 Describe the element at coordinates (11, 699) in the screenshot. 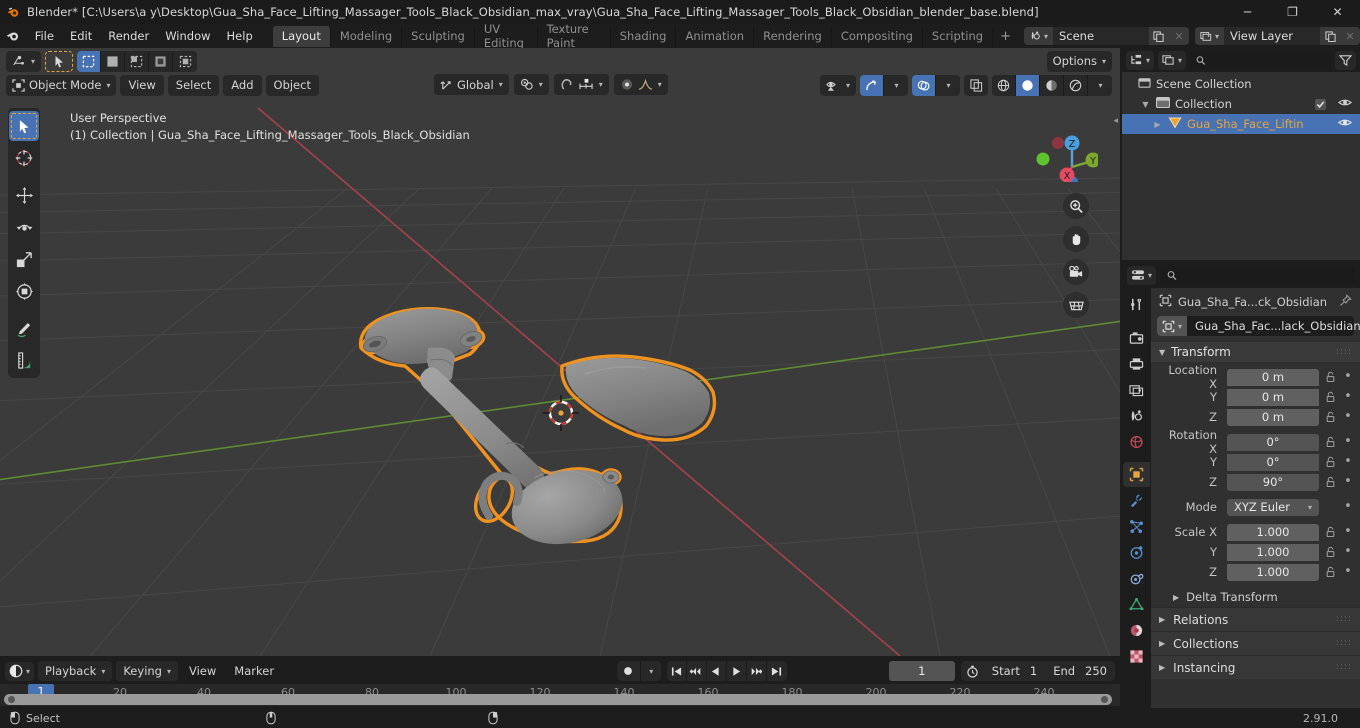

I see `scrollbar-handle-left` at that location.